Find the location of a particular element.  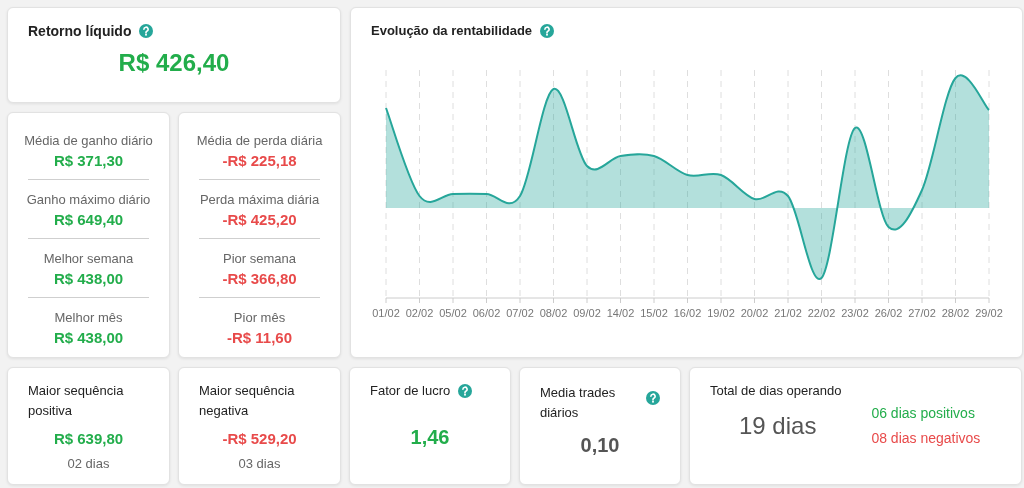

stat-label: Melhor semana is located at coordinates (88, 258).